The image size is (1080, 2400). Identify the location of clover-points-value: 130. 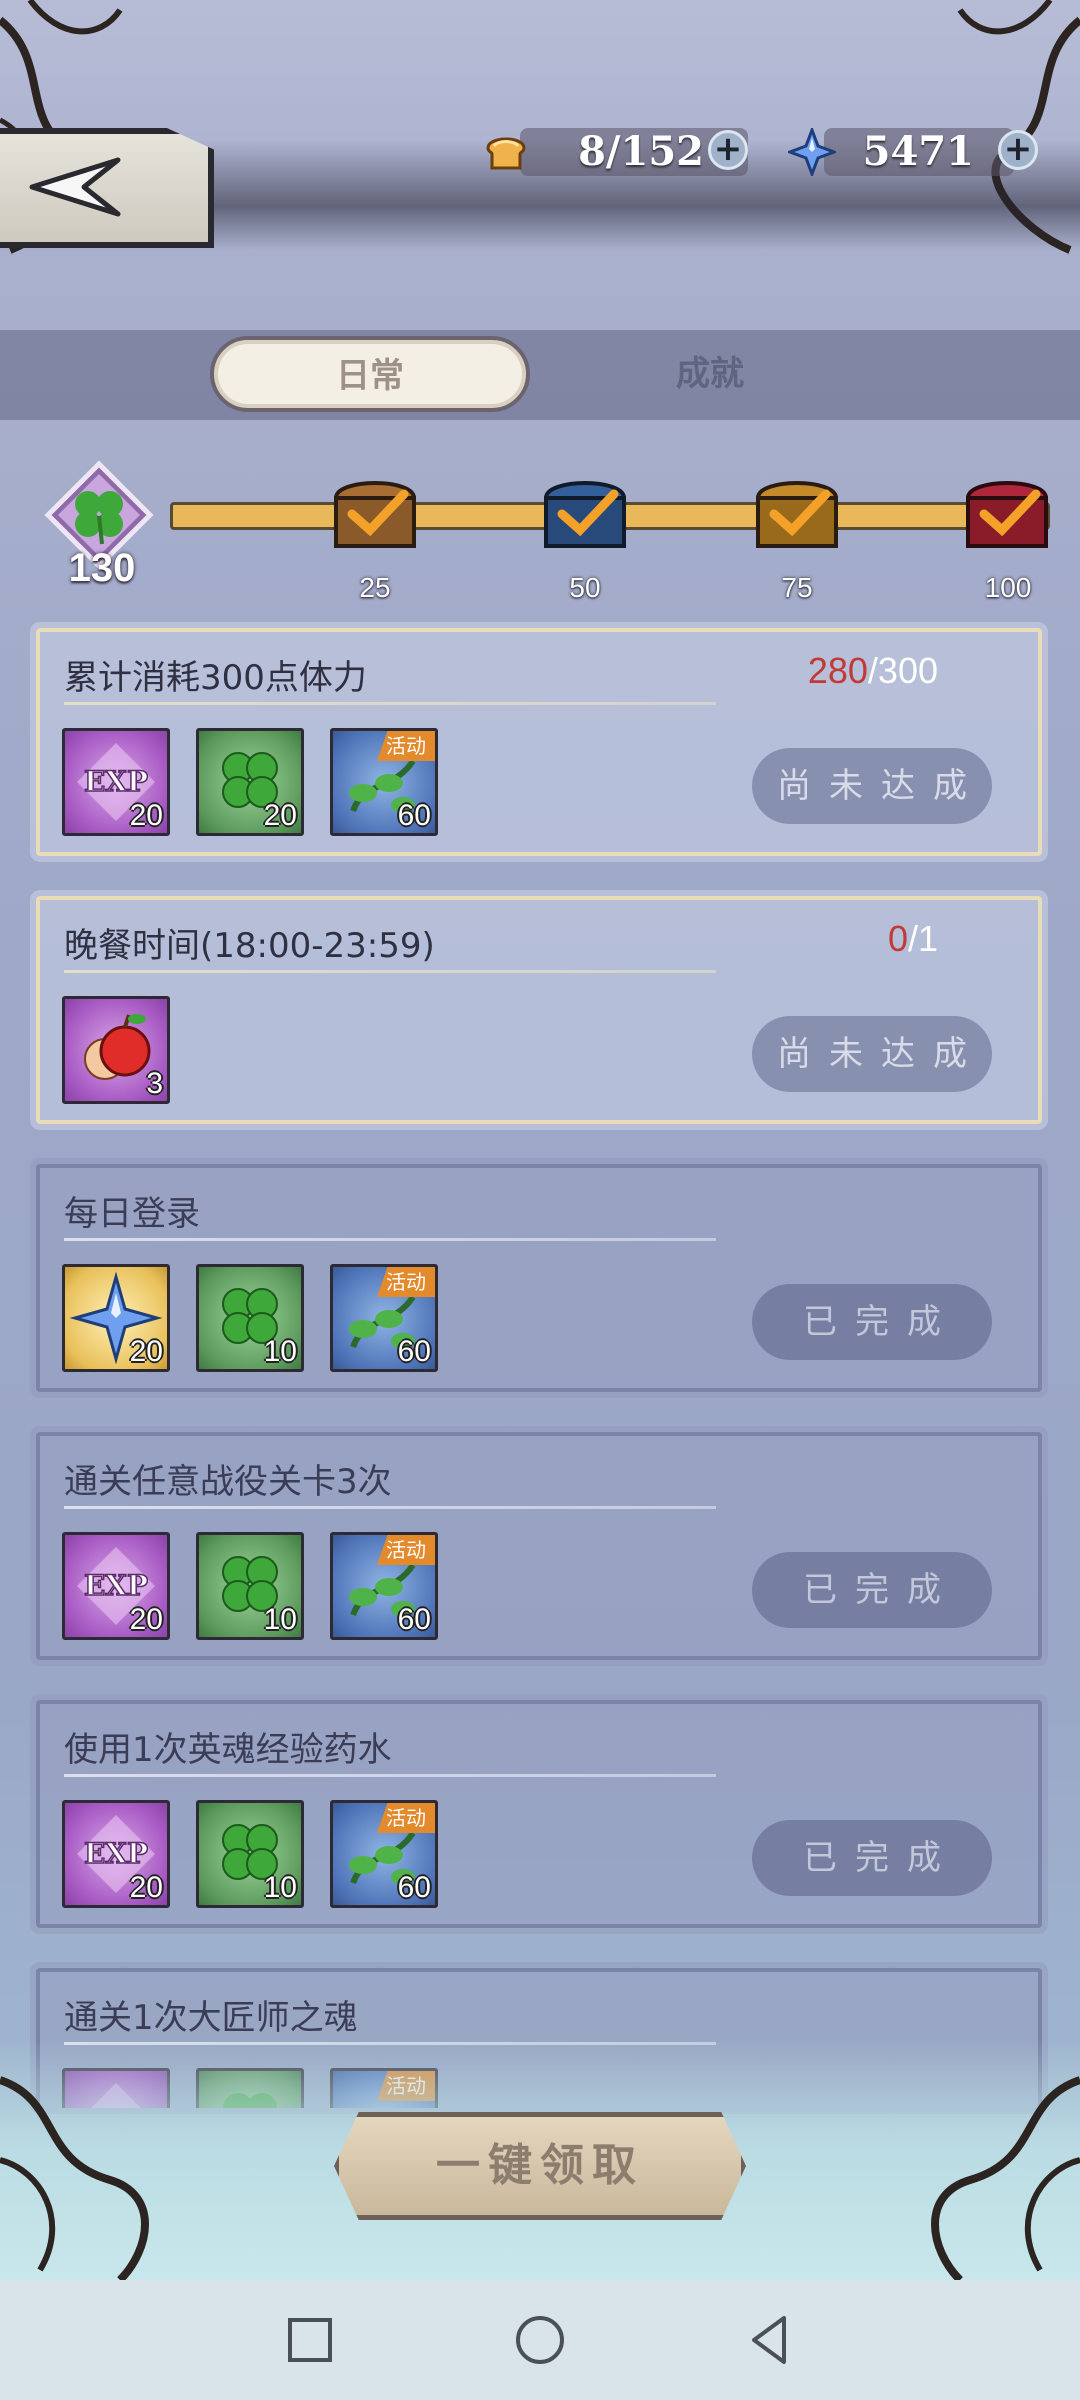
(102, 568).